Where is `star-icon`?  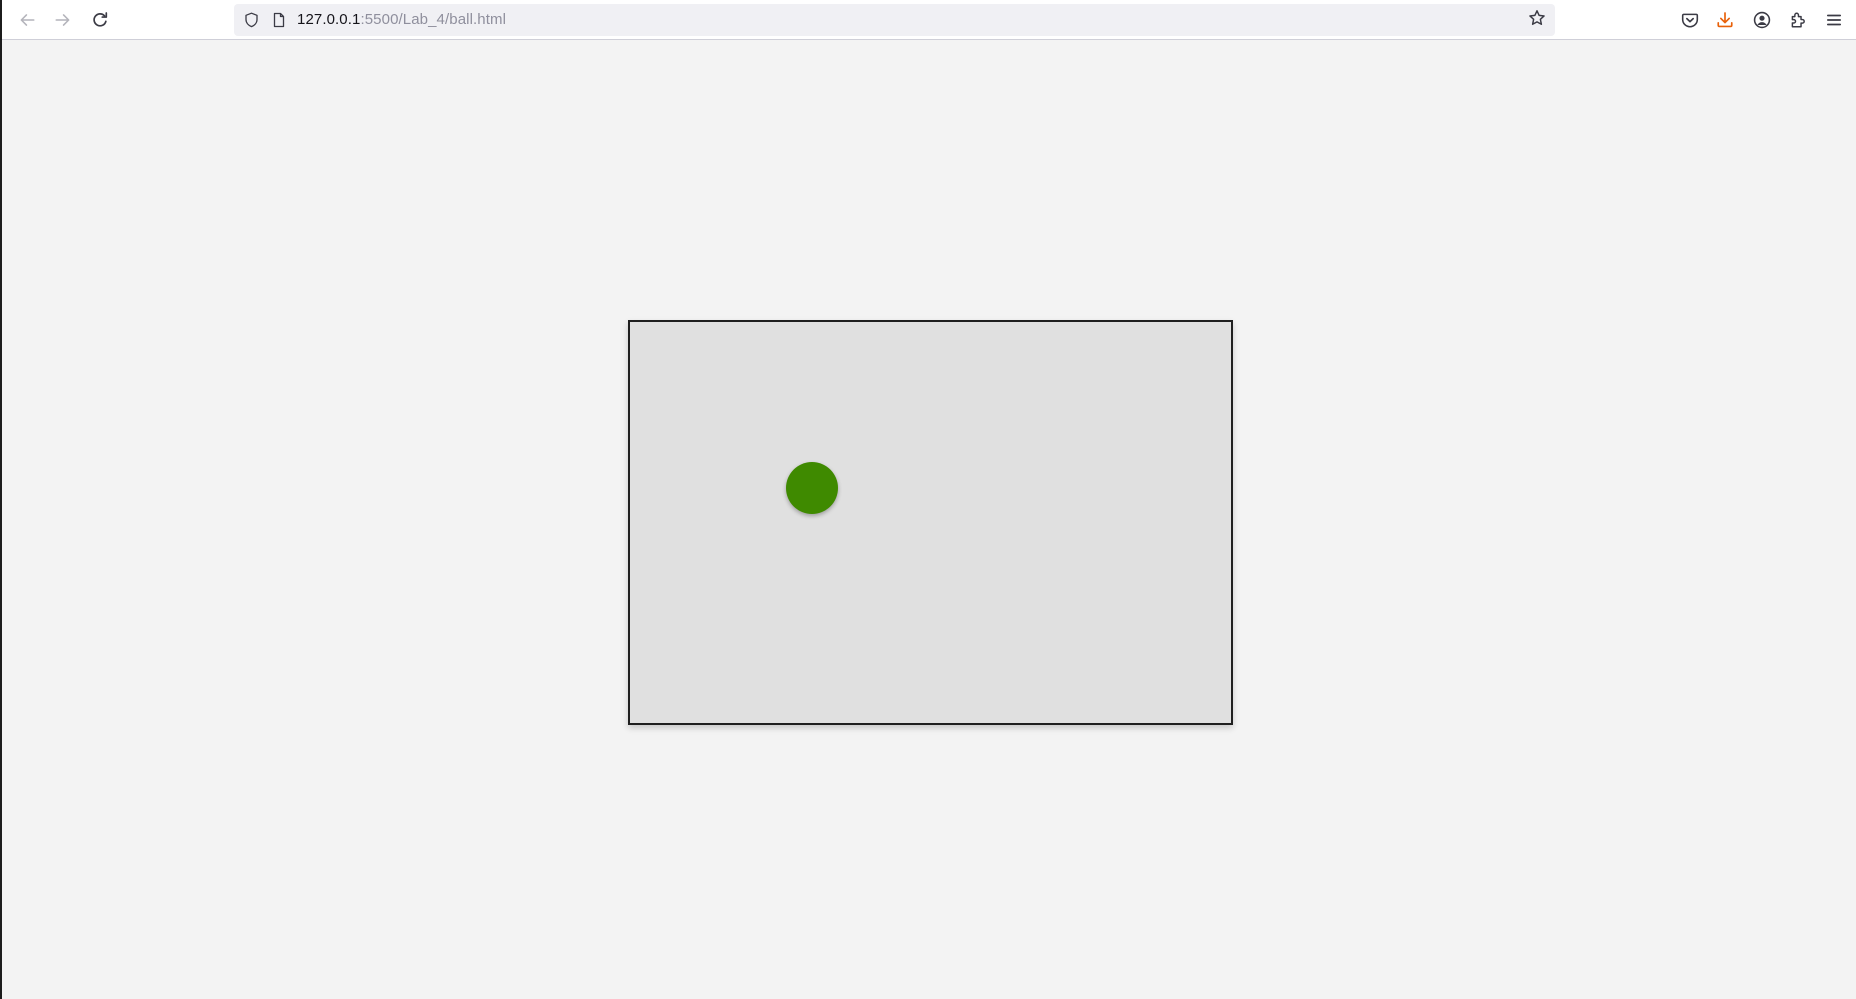
star-icon is located at coordinates (1537, 20).